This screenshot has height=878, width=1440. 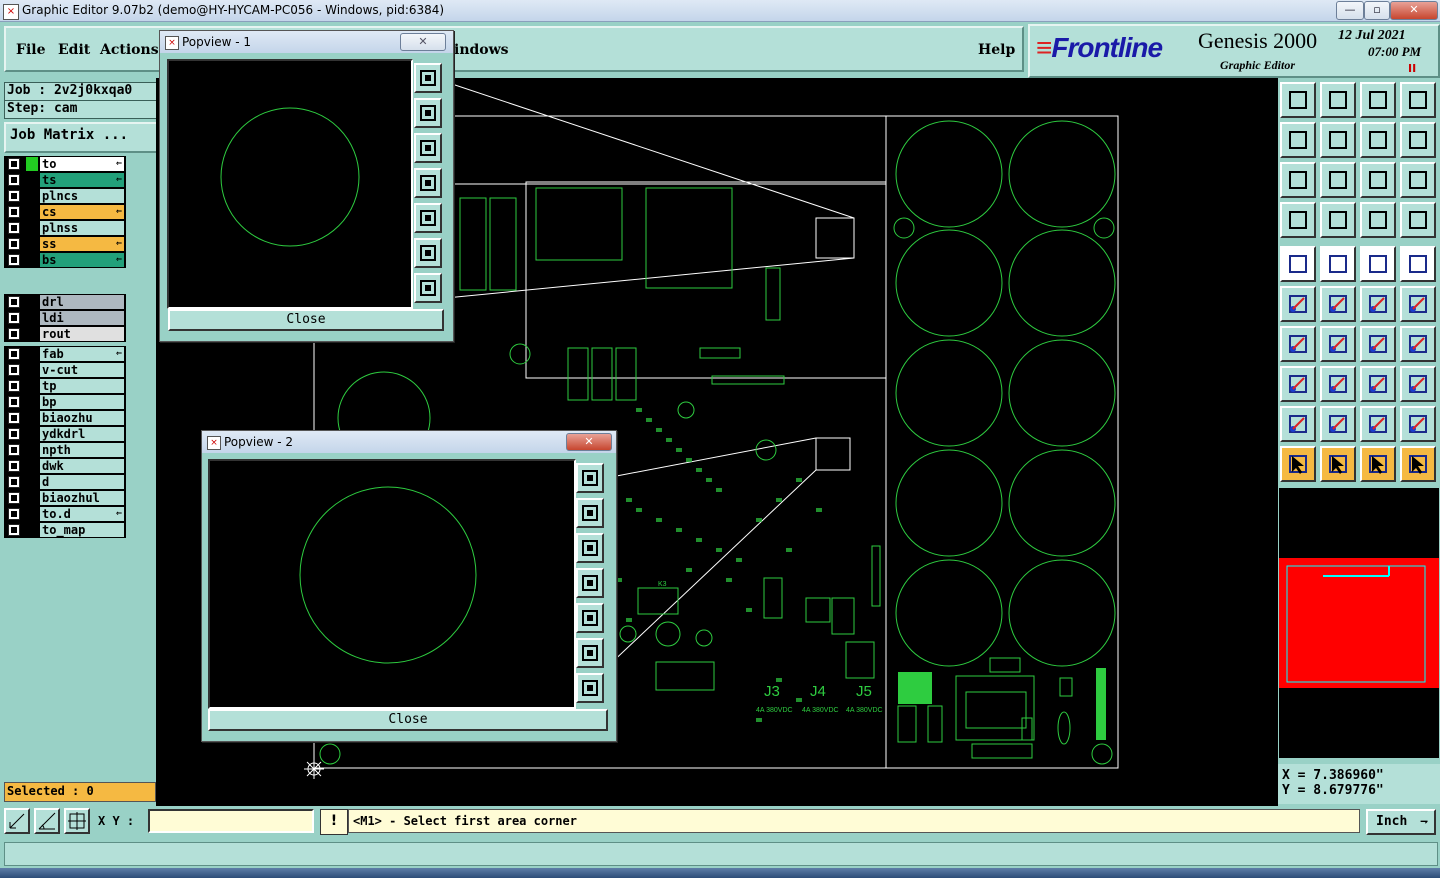 I want to click on layer-name: d, so click(x=82, y=482).